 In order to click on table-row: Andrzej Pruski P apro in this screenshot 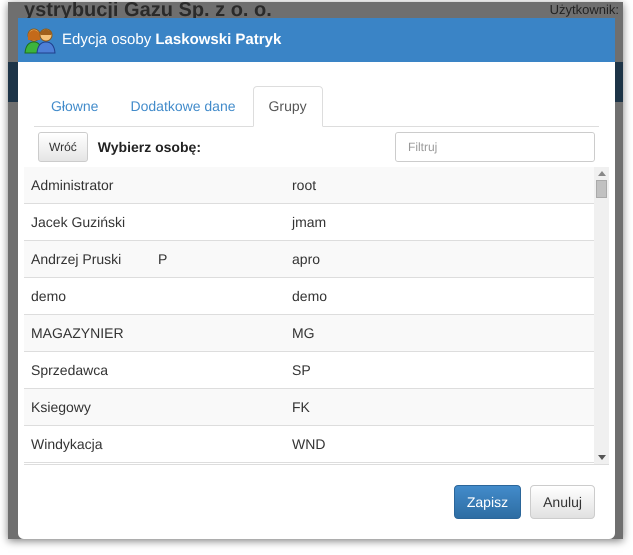, I will do `click(309, 259)`.